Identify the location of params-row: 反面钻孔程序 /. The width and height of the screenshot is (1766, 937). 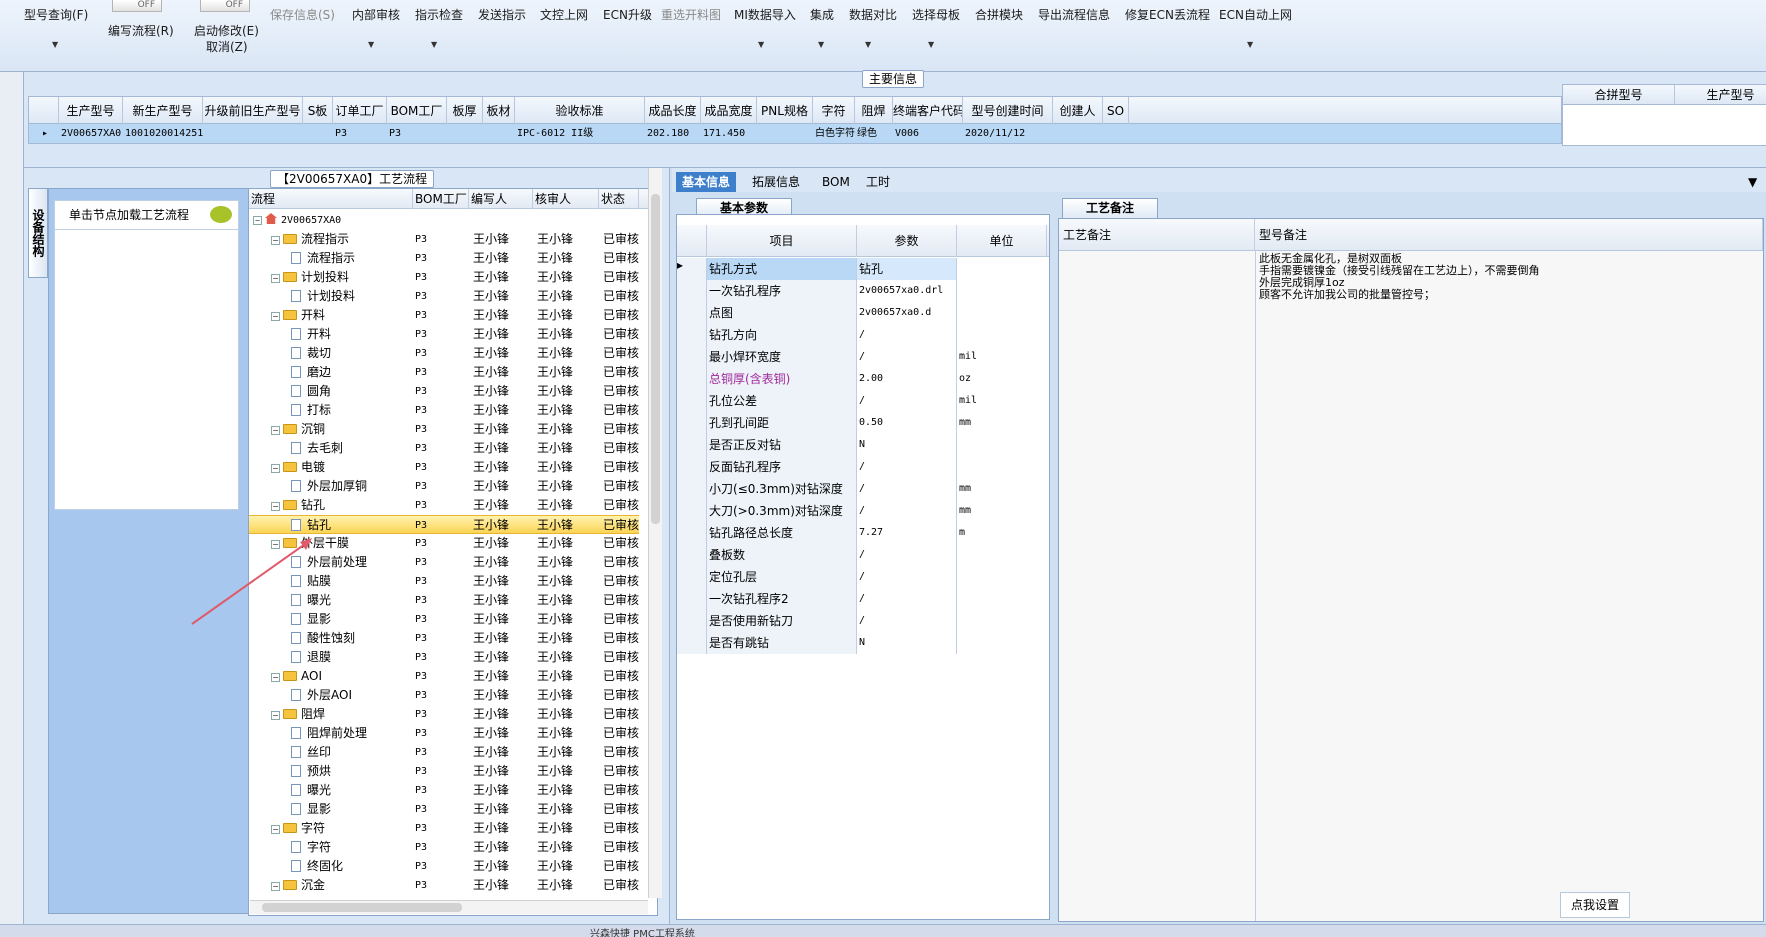
(863, 467).